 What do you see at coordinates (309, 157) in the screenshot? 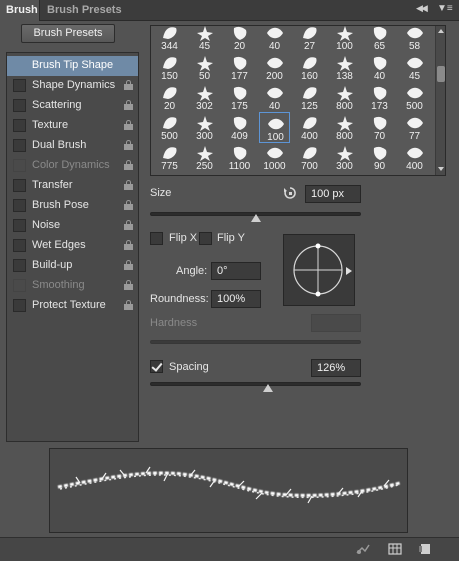
I see `brush-tip-cell: 700` at bounding box center [309, 157].